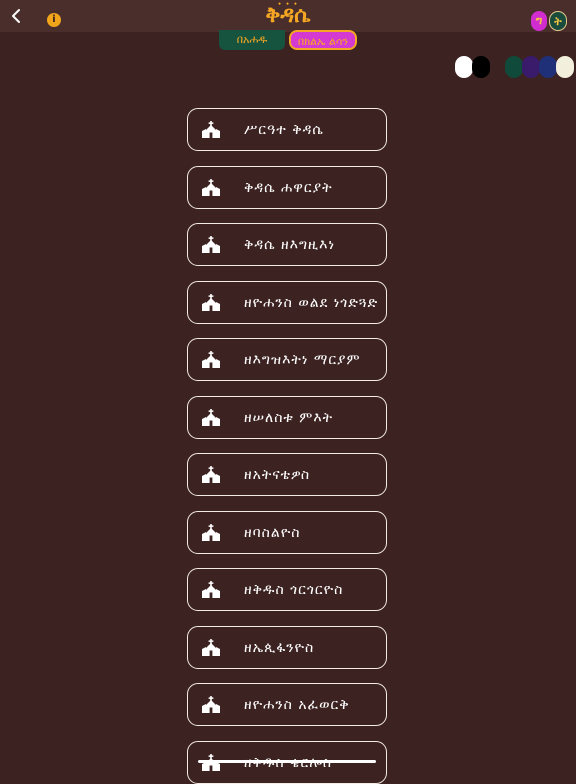  What do you see at coordinates (514, 67) in the screenshot?
I see `swatch-dark-green` at bounding box center [514, 67].